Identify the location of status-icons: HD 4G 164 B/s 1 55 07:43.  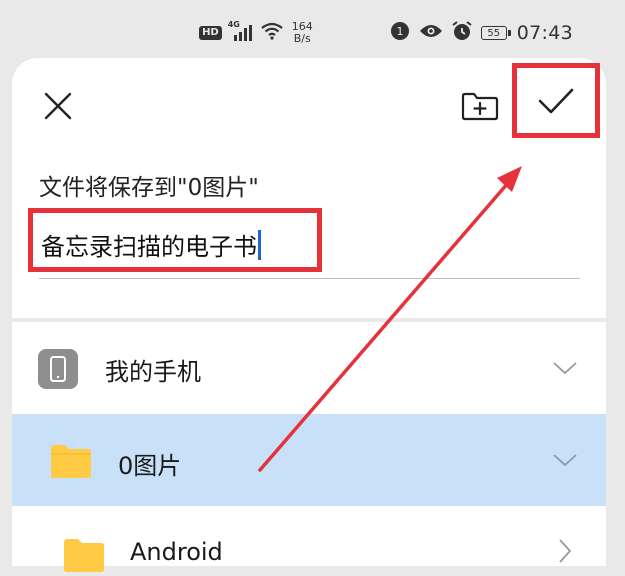
(386, 33).